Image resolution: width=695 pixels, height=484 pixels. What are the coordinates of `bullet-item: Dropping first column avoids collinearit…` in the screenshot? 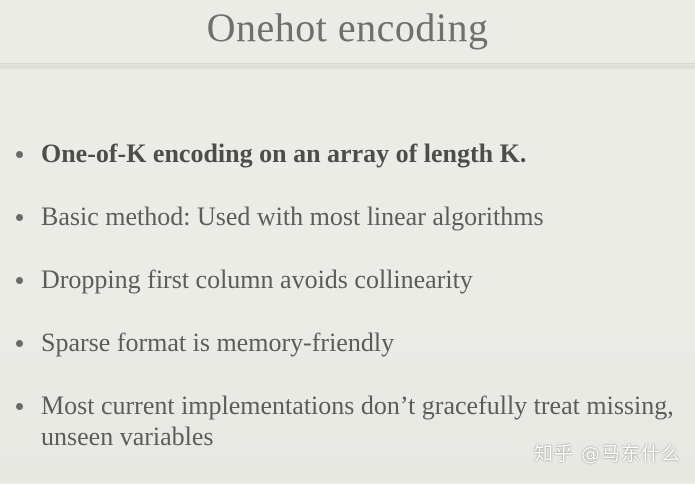 It's located at (347, 279).